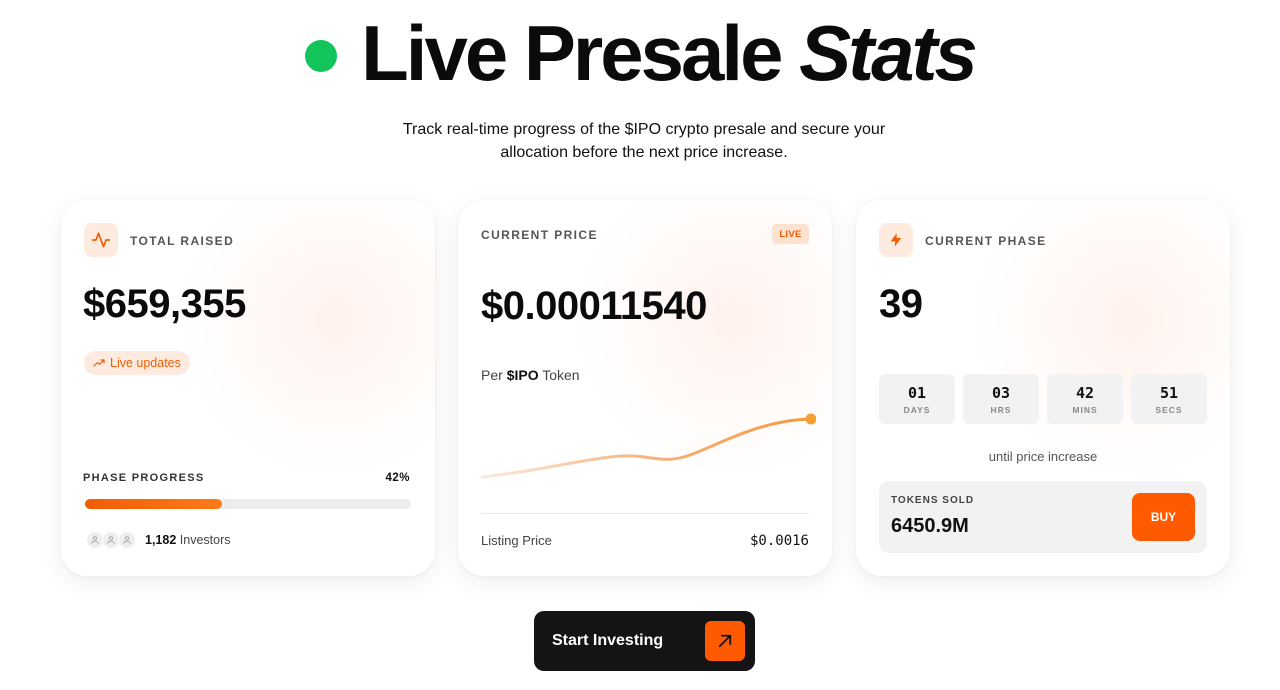  What do you see at coordinates (127, 540) in the screenshot?
I see `avatar` at bounding box center [127, 540].